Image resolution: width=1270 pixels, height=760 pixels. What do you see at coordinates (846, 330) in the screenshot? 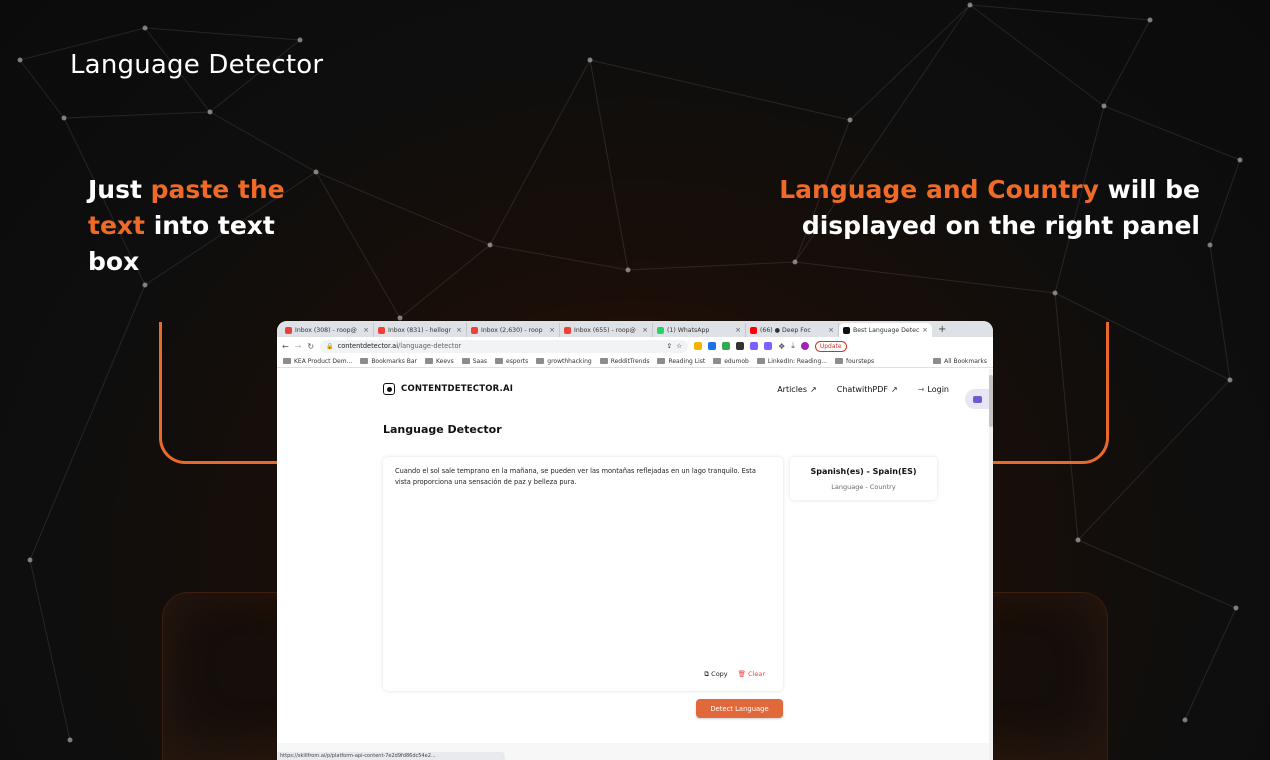
I see `contentdetector-icon` at bounding box center [846, 330].